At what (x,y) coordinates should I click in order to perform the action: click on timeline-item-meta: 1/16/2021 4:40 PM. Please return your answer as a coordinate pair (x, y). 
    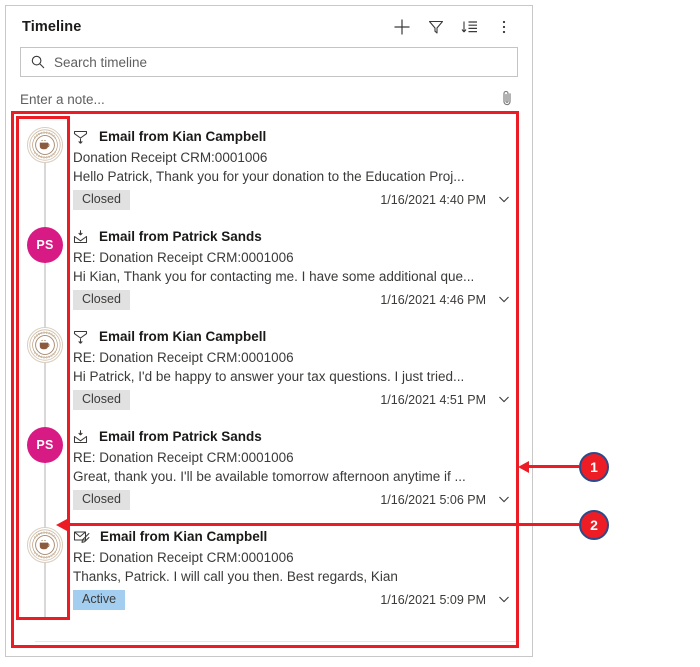
    Looking at the image, I should click on (446, 200).